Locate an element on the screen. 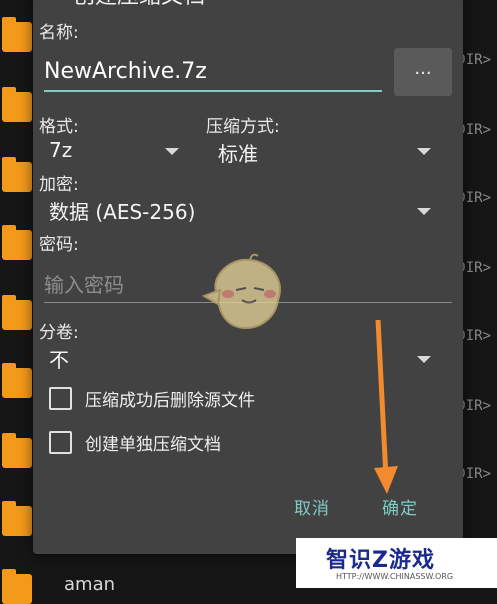 Image resolution: width=497 pixels, height=604 pixels. name-label: 名称: is located at coordinates (59, 33).